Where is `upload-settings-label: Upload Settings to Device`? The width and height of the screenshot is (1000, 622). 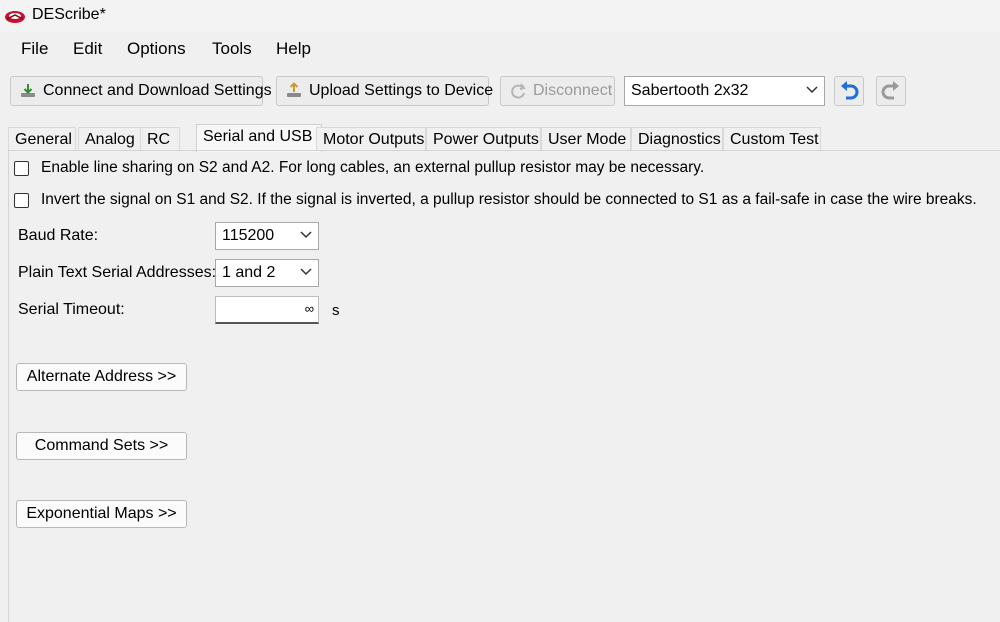 upload-settings-label: Upload Settings to Device is located at coordinates (401, 90).